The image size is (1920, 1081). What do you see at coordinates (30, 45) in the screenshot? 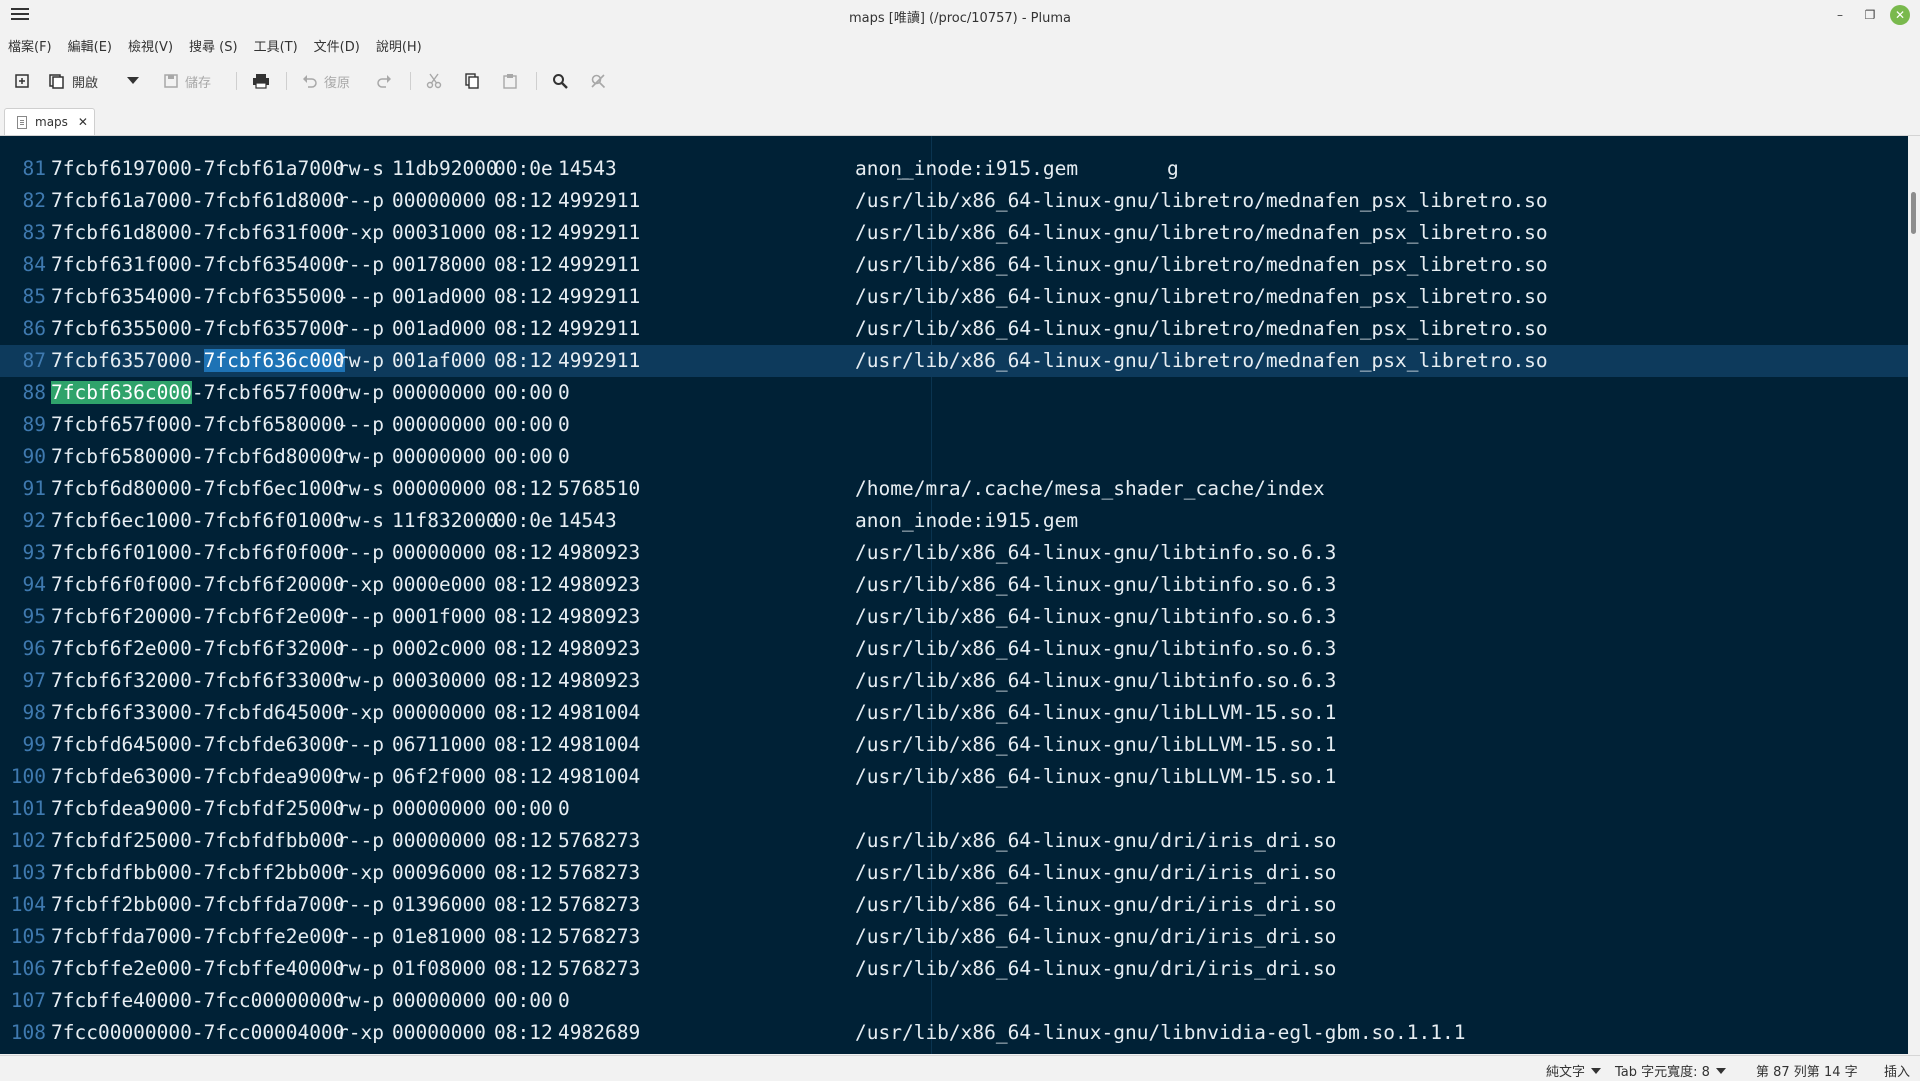
I see `menu-file: 檔案(F)` at bounding box center [30, 45].